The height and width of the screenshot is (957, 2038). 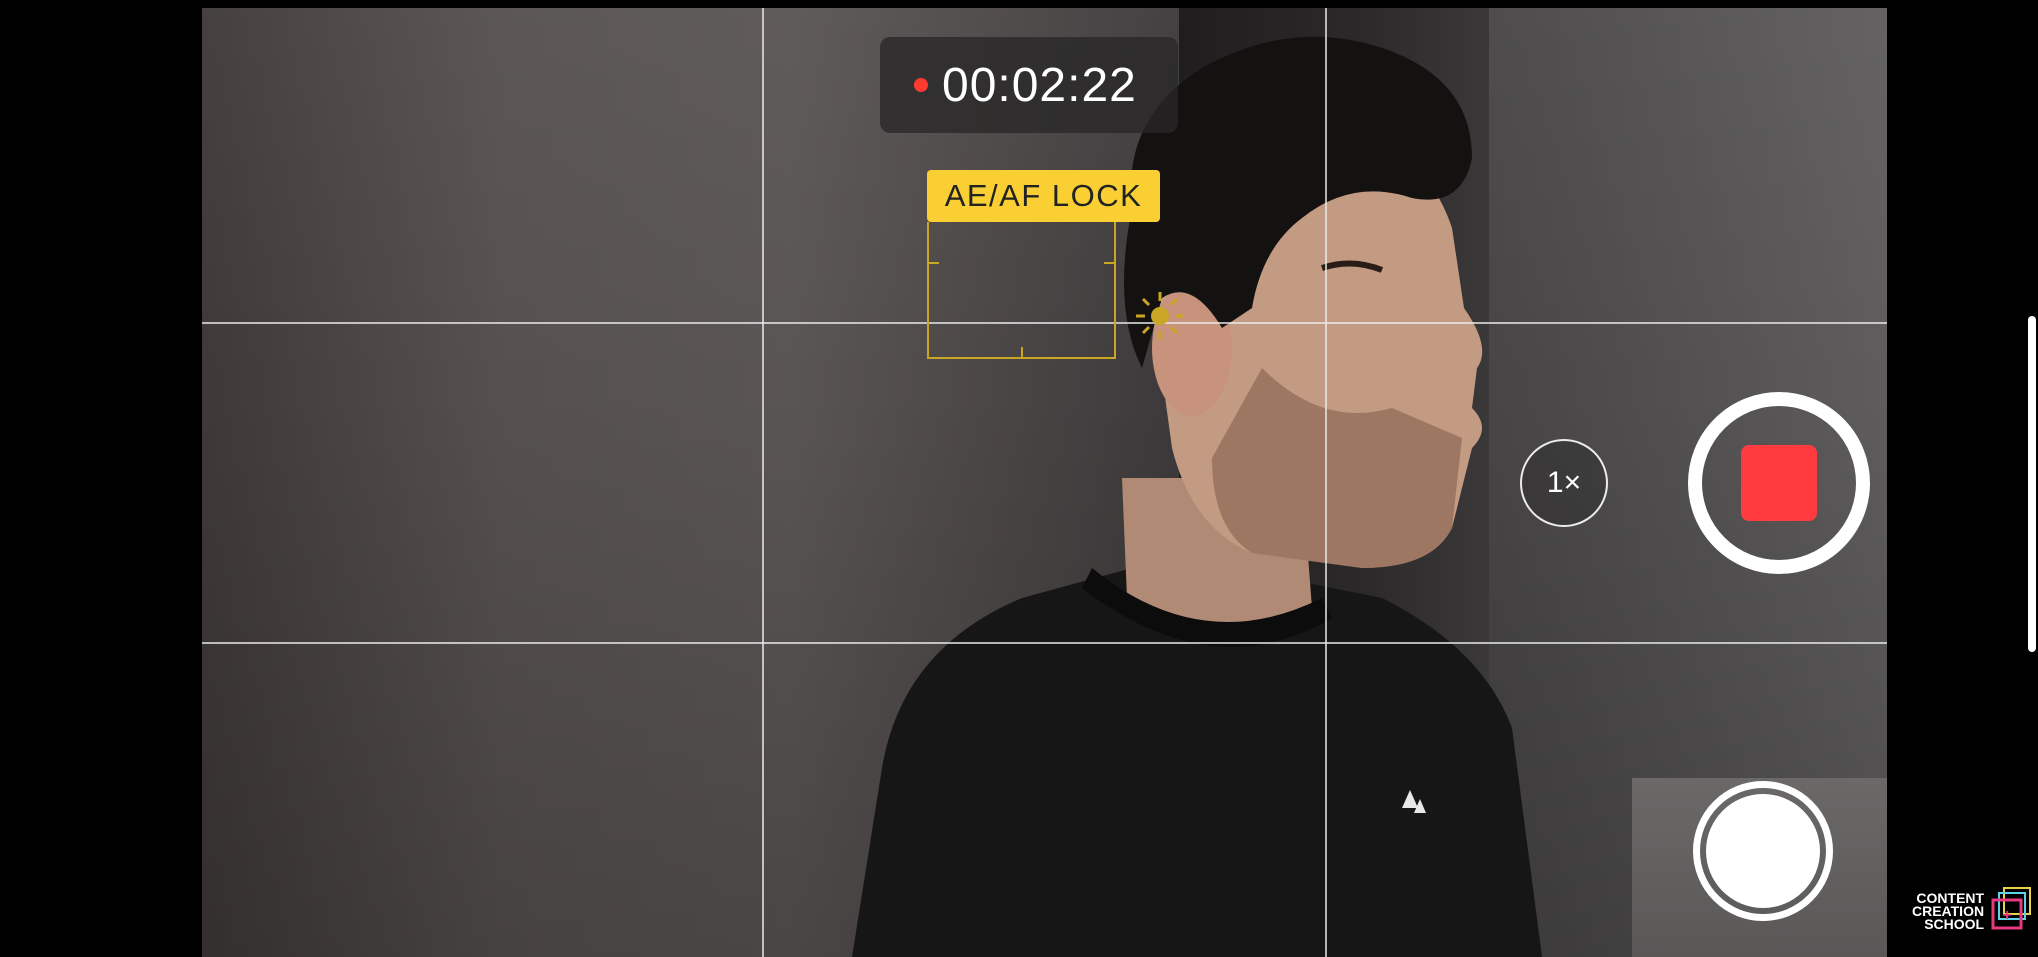 I want to click on shutter-circle-icon, so click(x=1763, y=851).